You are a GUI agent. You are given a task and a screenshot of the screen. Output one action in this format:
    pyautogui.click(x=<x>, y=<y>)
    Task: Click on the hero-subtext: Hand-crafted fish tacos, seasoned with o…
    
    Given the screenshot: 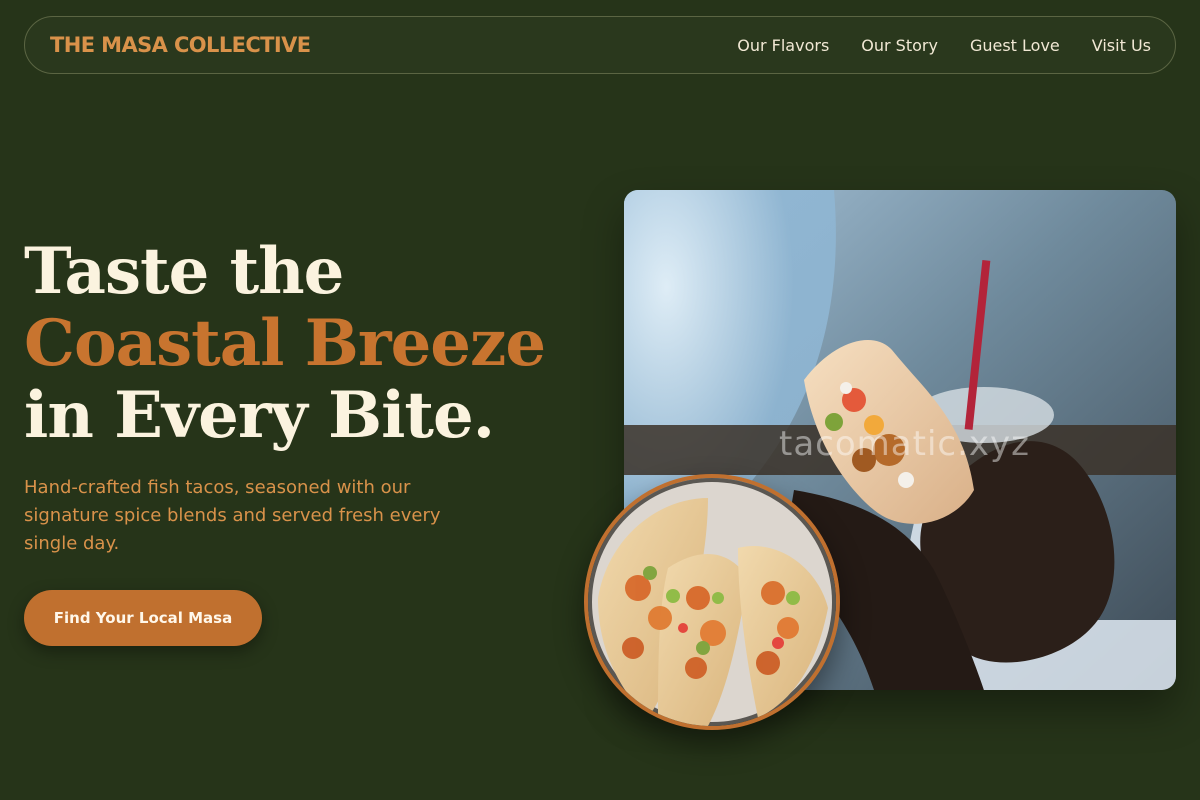 What is the action you would take?
    pyautogui.click(x=232, y=515)
    